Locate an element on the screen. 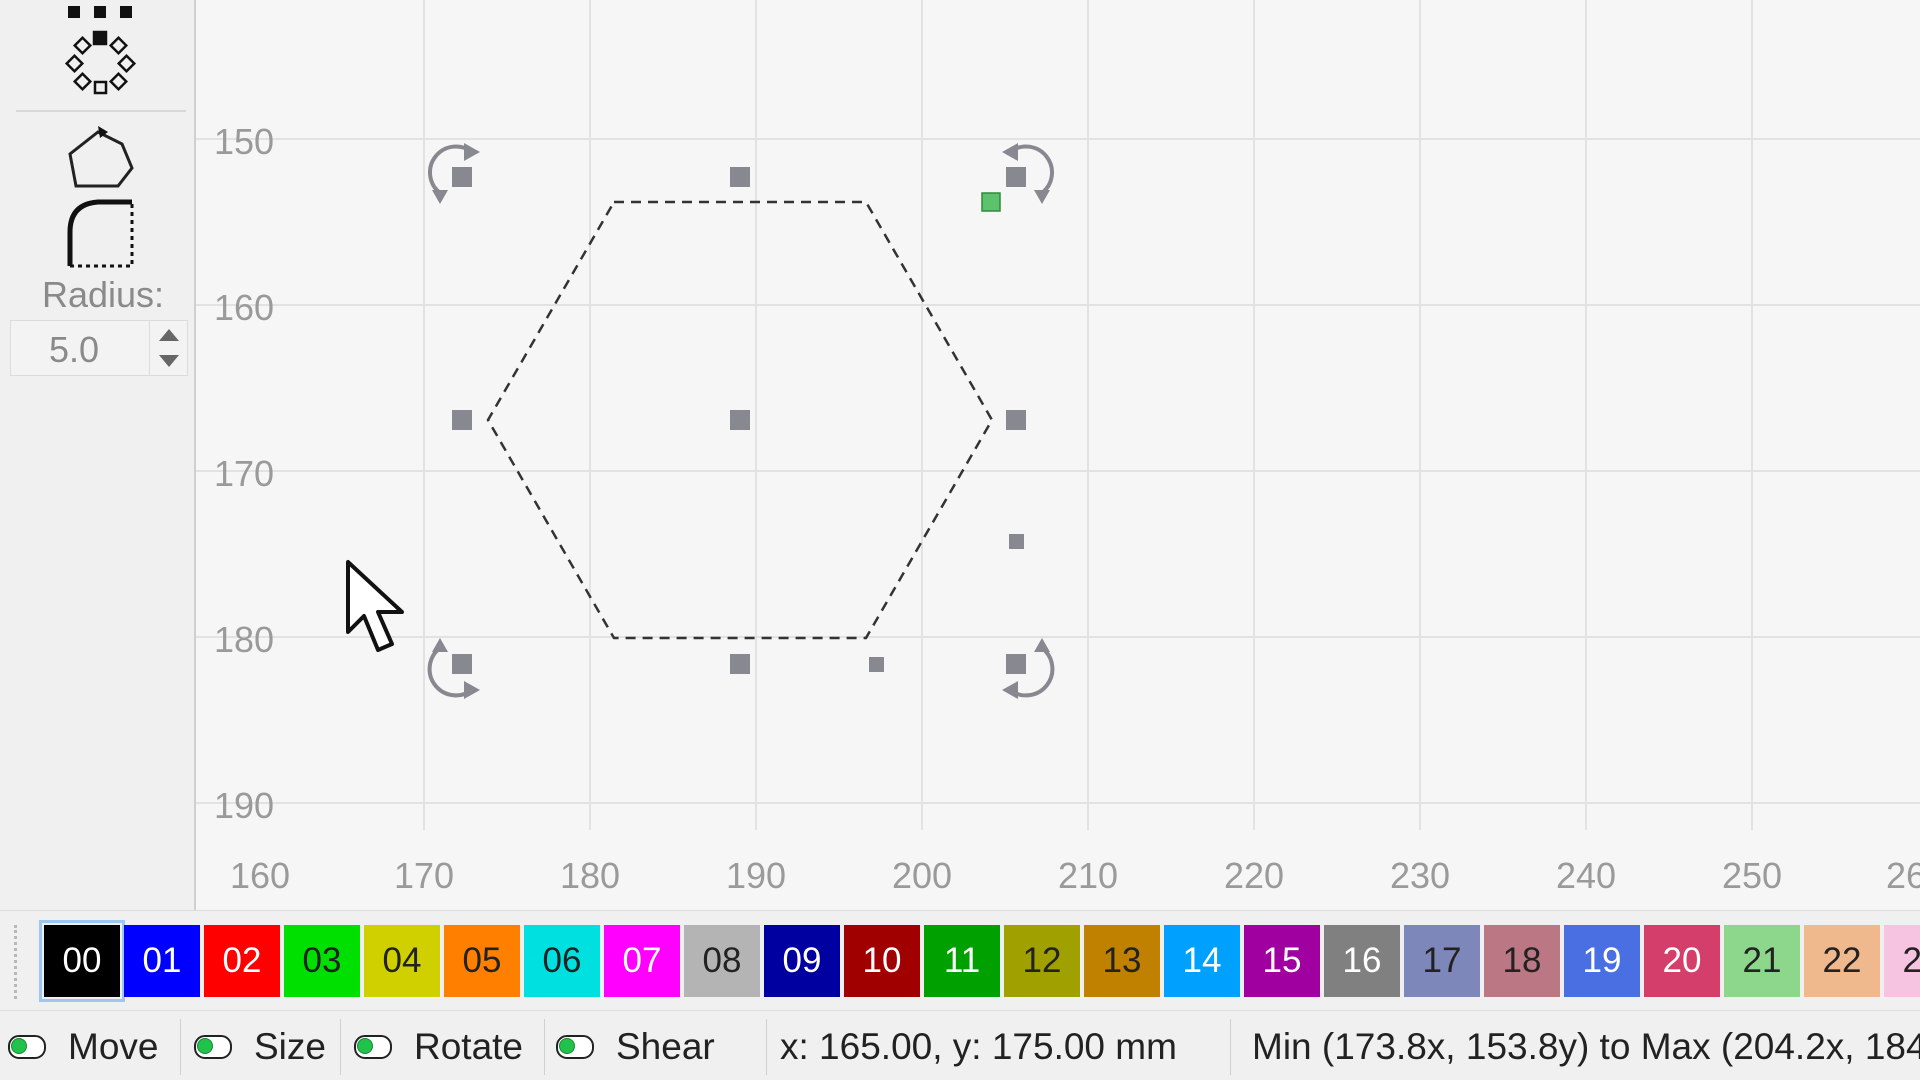  color-swatch-17: 17 is located at coordinates (1442, 961).